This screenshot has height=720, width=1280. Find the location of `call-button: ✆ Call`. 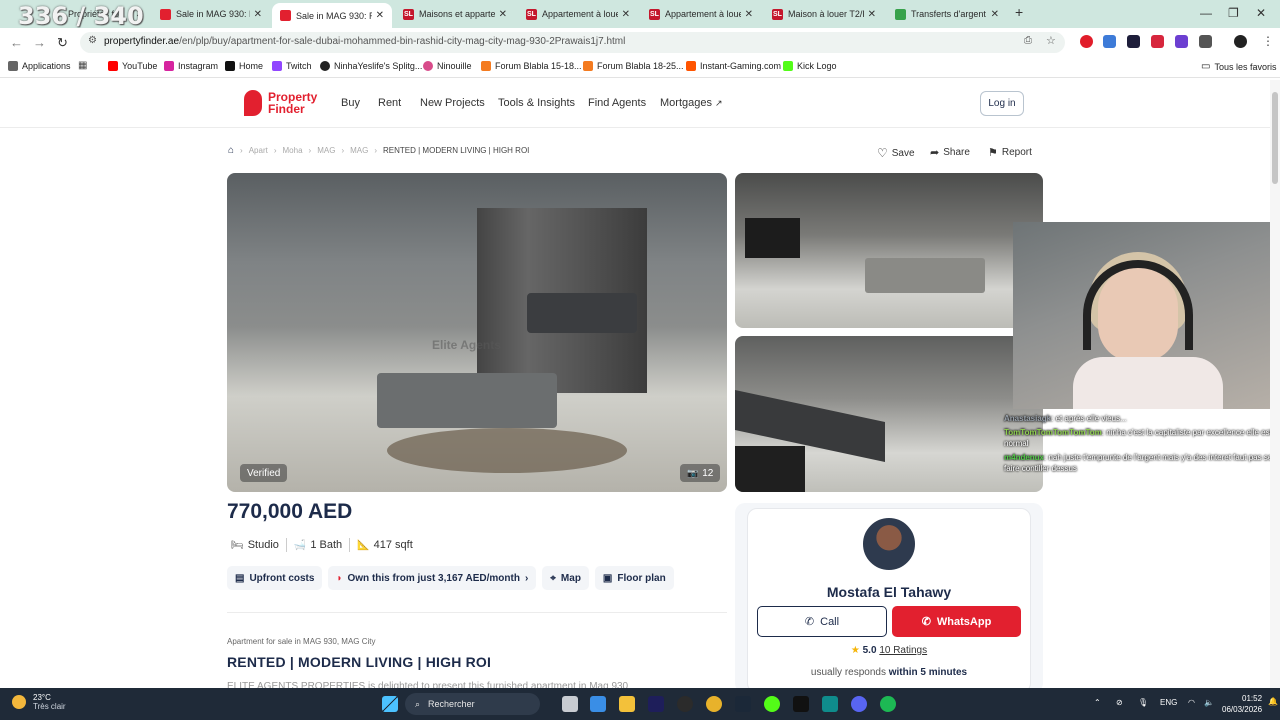

call-button: ✆ Call is located at coordinates (822, 621).